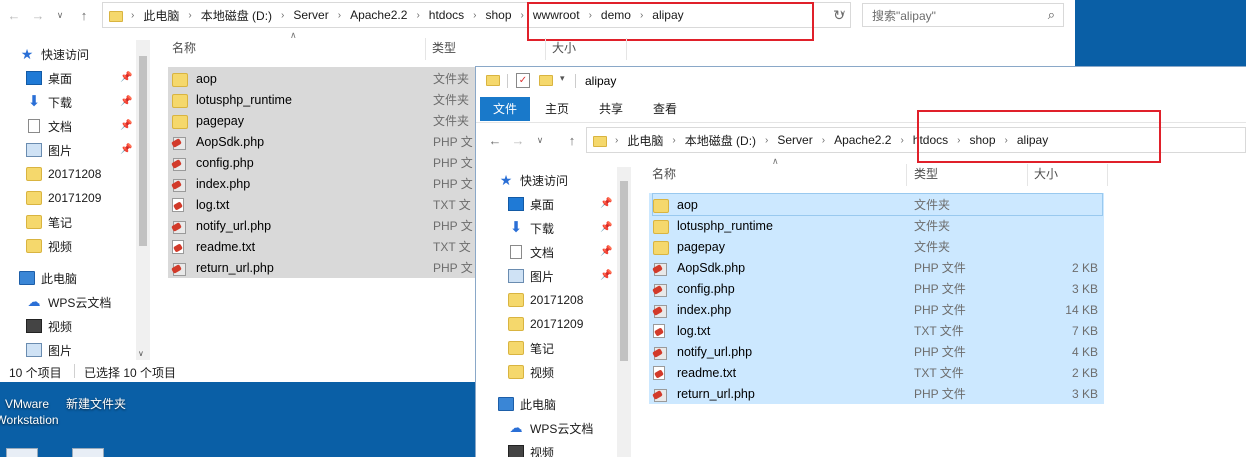 The height and width of the screenshot is (457, 1246). I want to click on file-row: notify_url.php PHP 文, so click(324, 225).